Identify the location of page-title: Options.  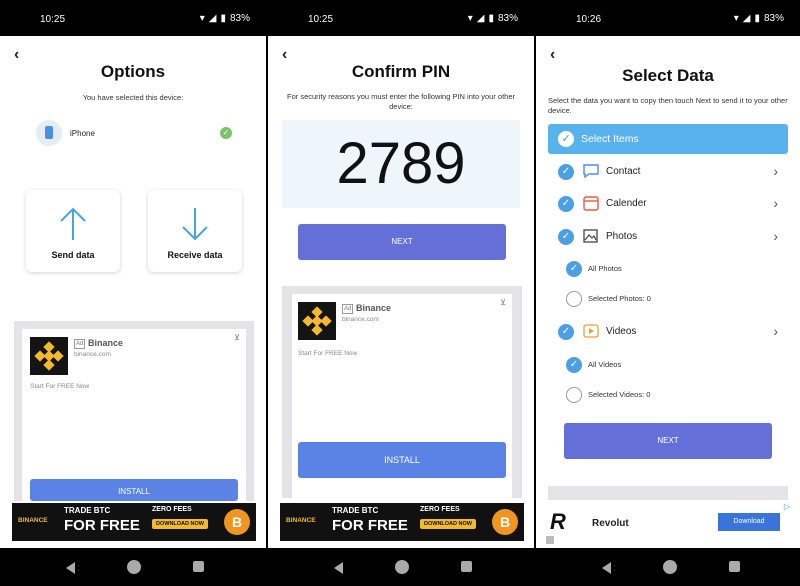
(133, 71).